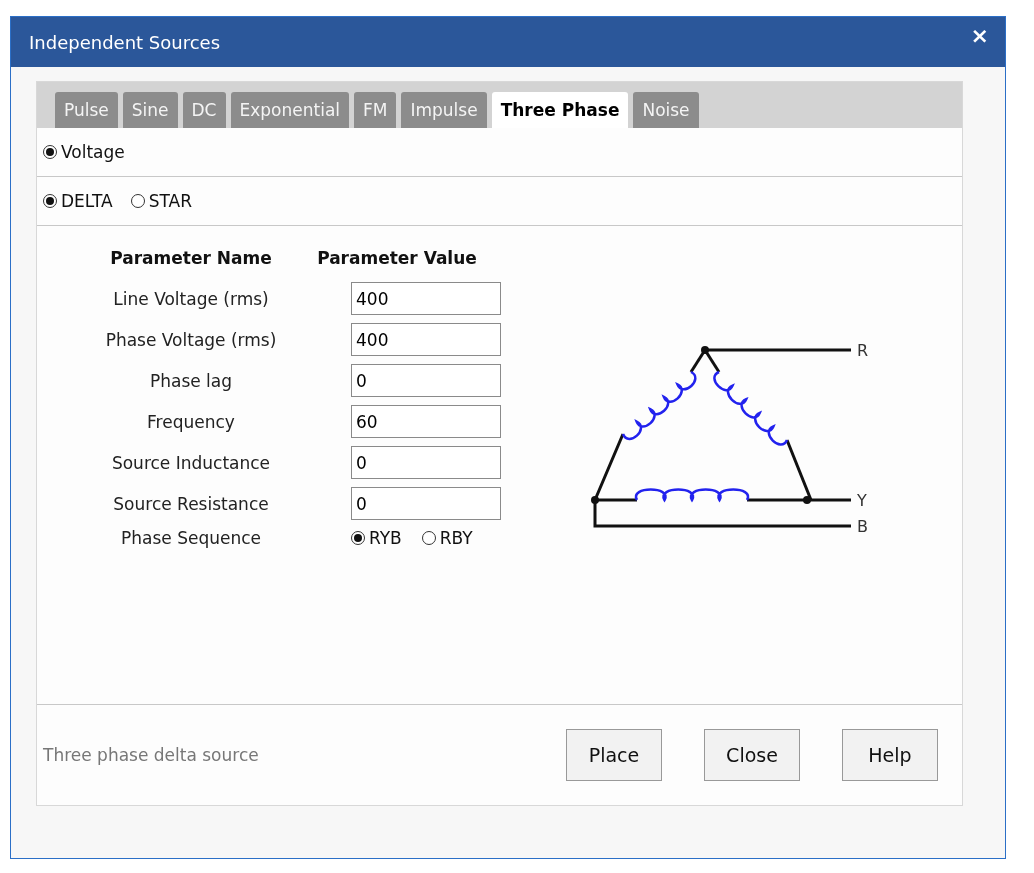 The width and height of the screenshot is (1034, 873). Describe the element at coordinates (447, 538) in the screenshot. I see `phase-sequence-radio: RBY` at that location.